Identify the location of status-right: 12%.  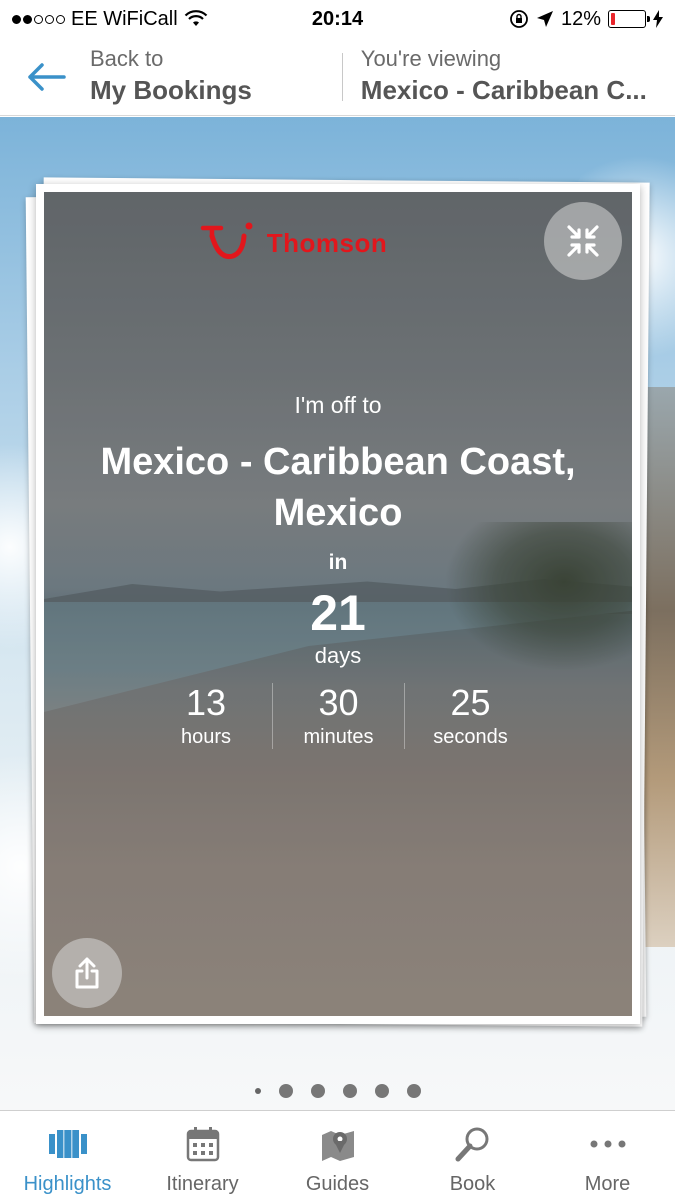
(586, 19).